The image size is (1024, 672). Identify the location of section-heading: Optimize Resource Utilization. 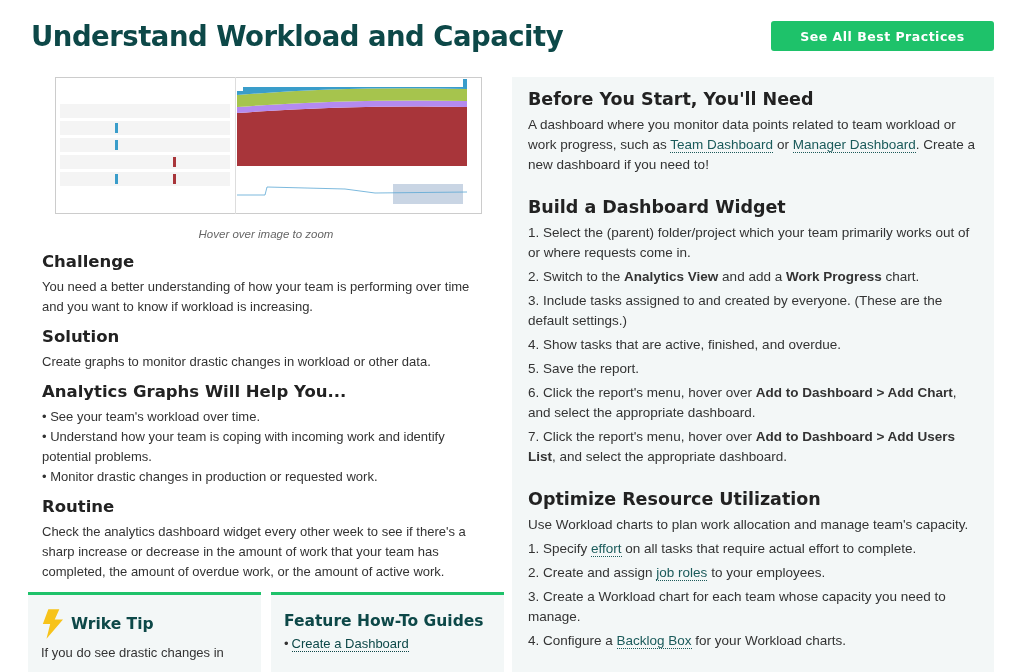
(675, 499).